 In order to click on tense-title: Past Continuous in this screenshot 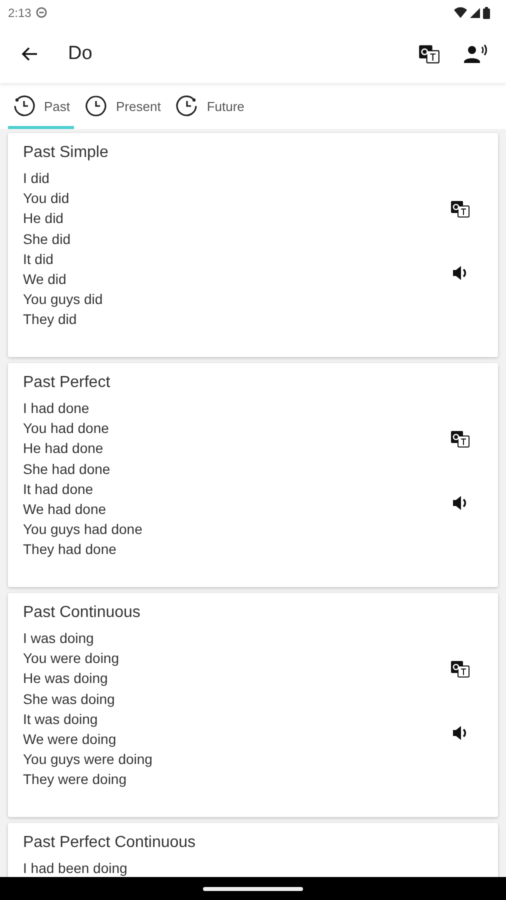, I will do `click(82, 613)`.